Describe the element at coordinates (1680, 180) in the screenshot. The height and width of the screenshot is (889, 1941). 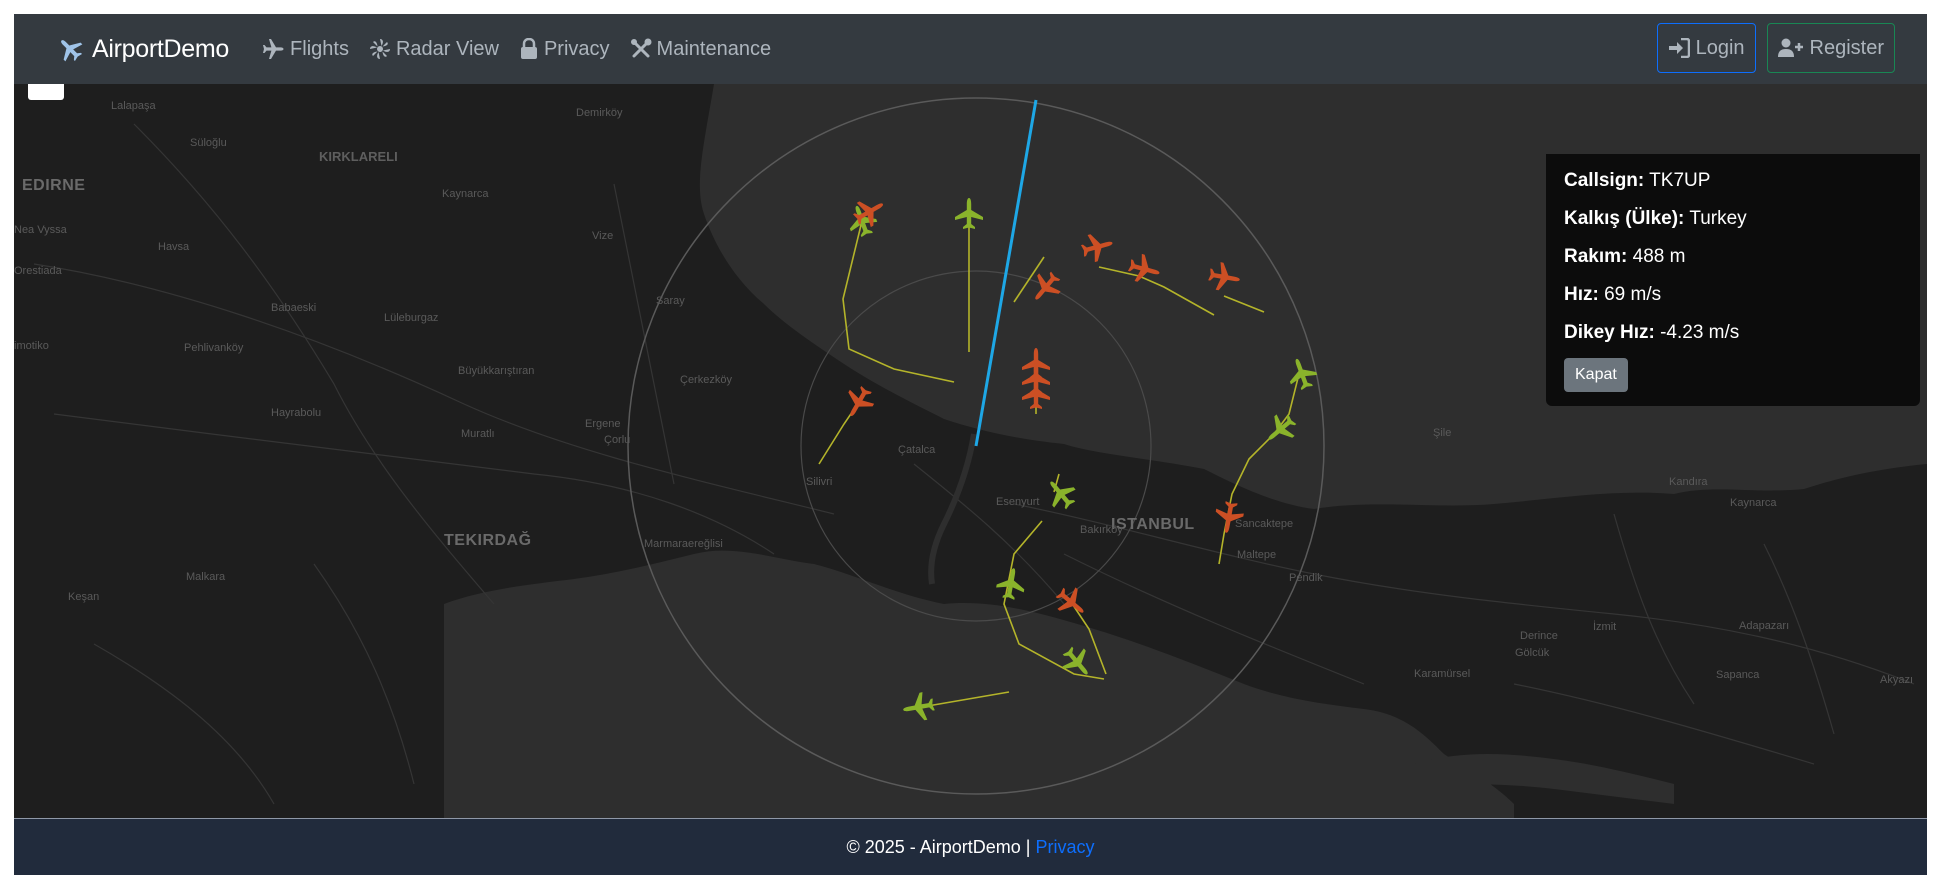
I see `callsign-value: TK7UP` at that location.